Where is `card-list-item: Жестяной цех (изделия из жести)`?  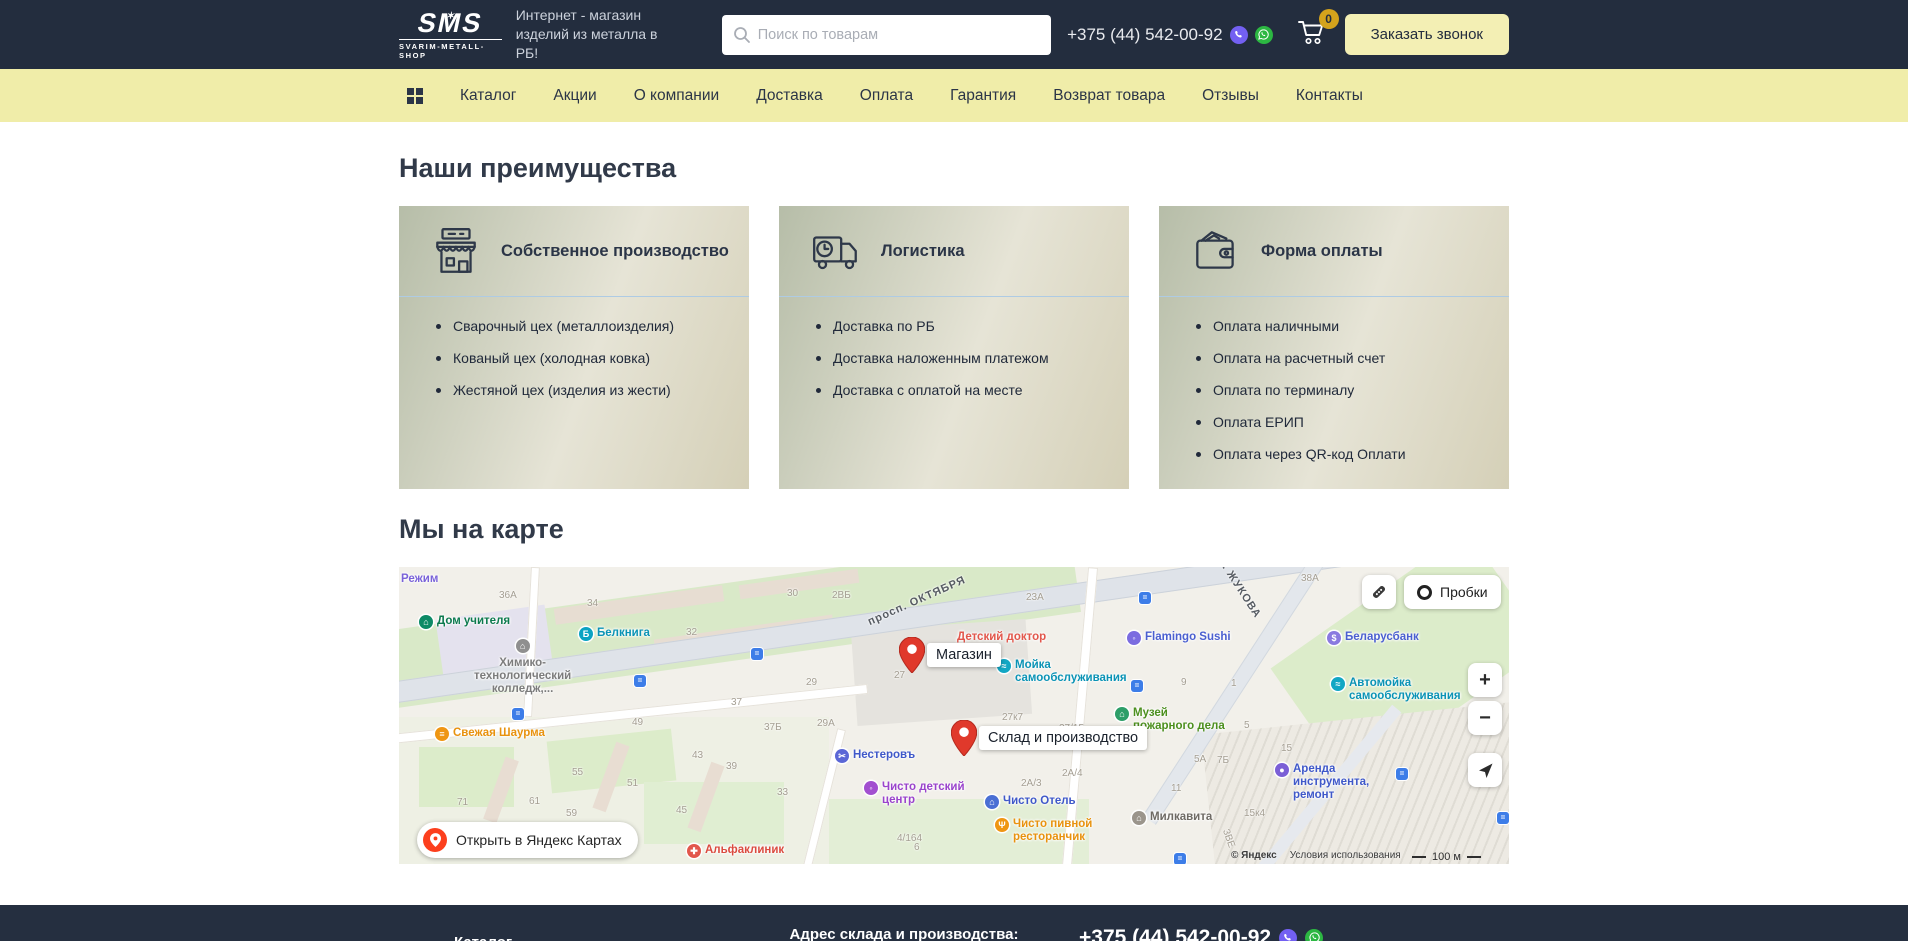 card-list-item: Жестяной цех (изделия из жести) is located at coordinates (587, 390).